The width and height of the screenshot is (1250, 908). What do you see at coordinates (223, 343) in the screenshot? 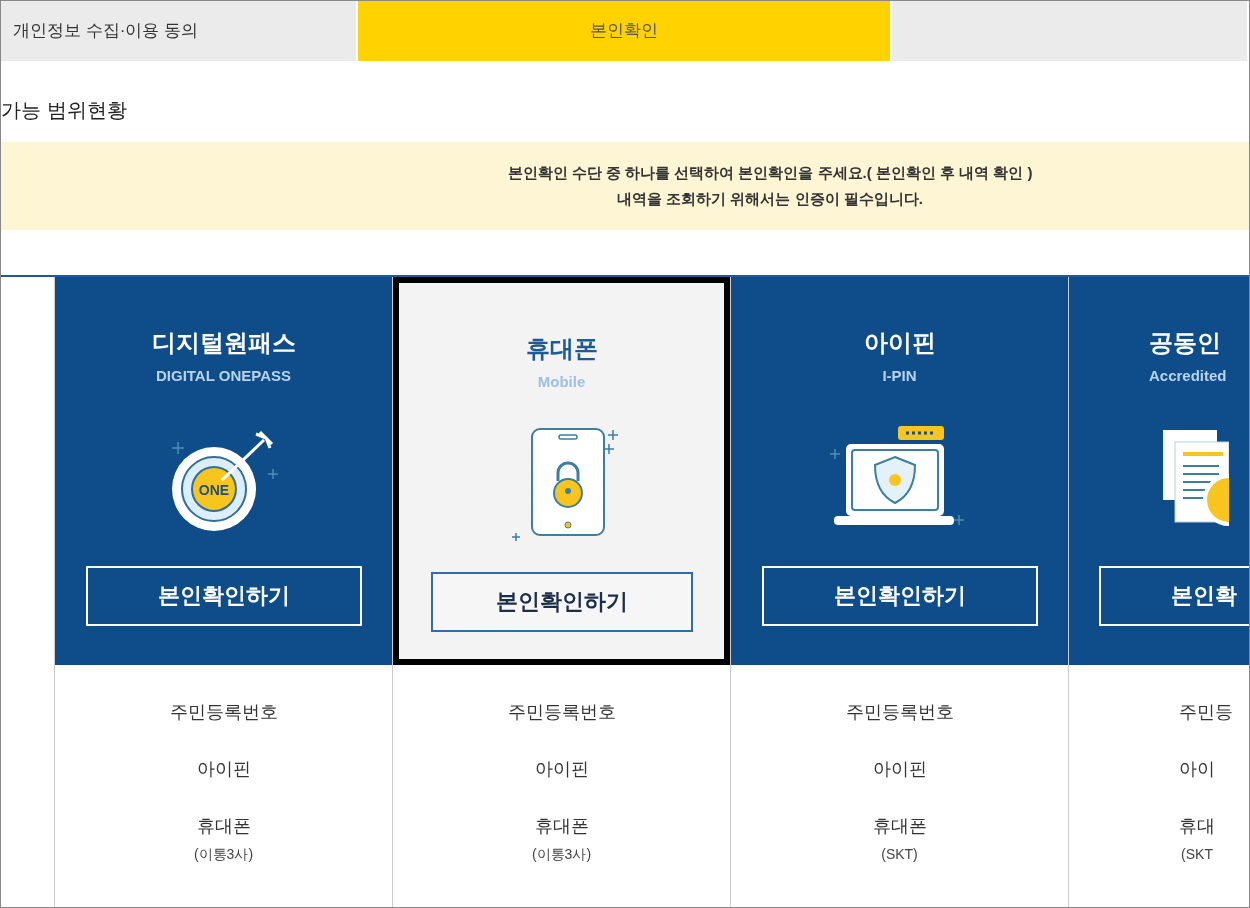
I see `method-title: 디지털원패스` at bounding box center [223, 343].